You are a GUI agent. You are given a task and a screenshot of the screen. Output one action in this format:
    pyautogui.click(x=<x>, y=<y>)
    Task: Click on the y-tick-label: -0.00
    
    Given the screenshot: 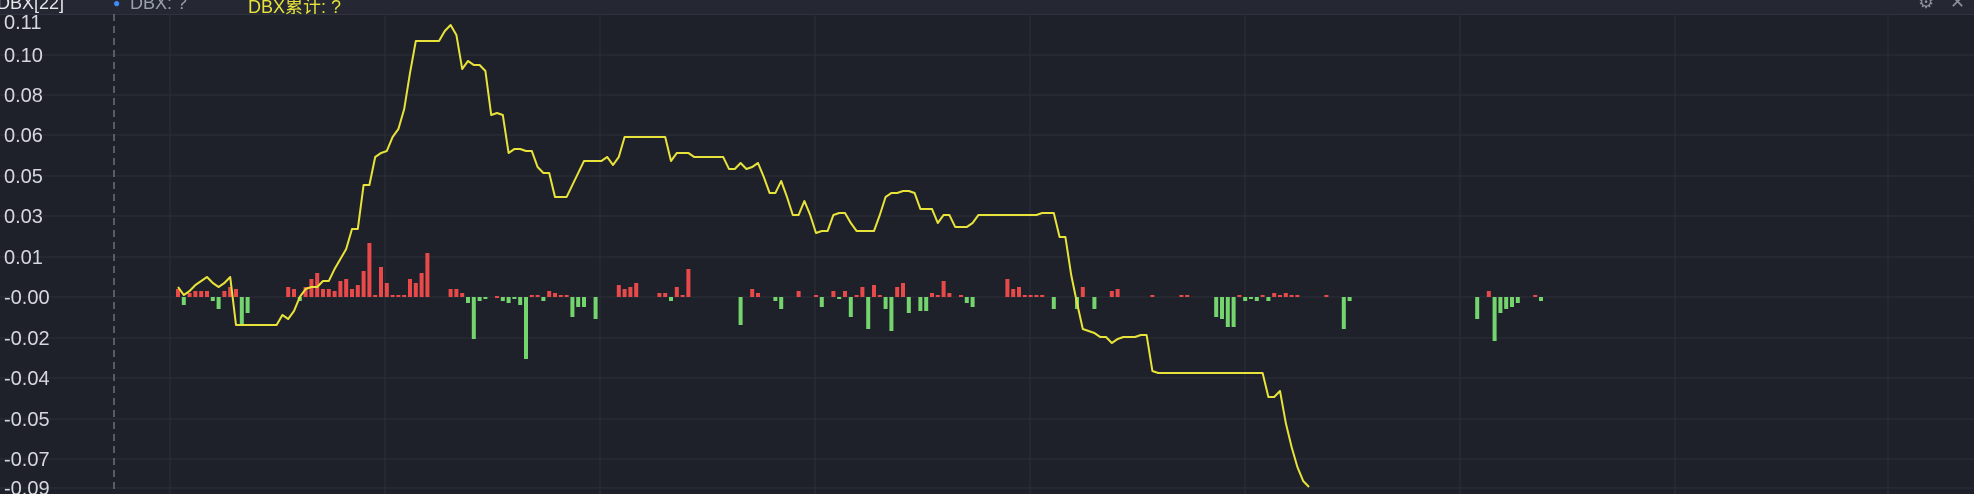 What is the action you would take?
    pyautogui.click(x=27, y=298)
    